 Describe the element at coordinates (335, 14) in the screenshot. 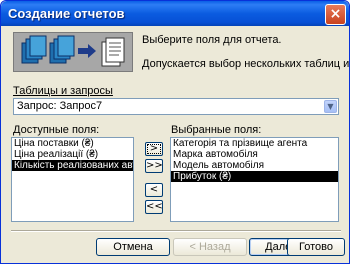

I see `close-icon: ×` at that location.